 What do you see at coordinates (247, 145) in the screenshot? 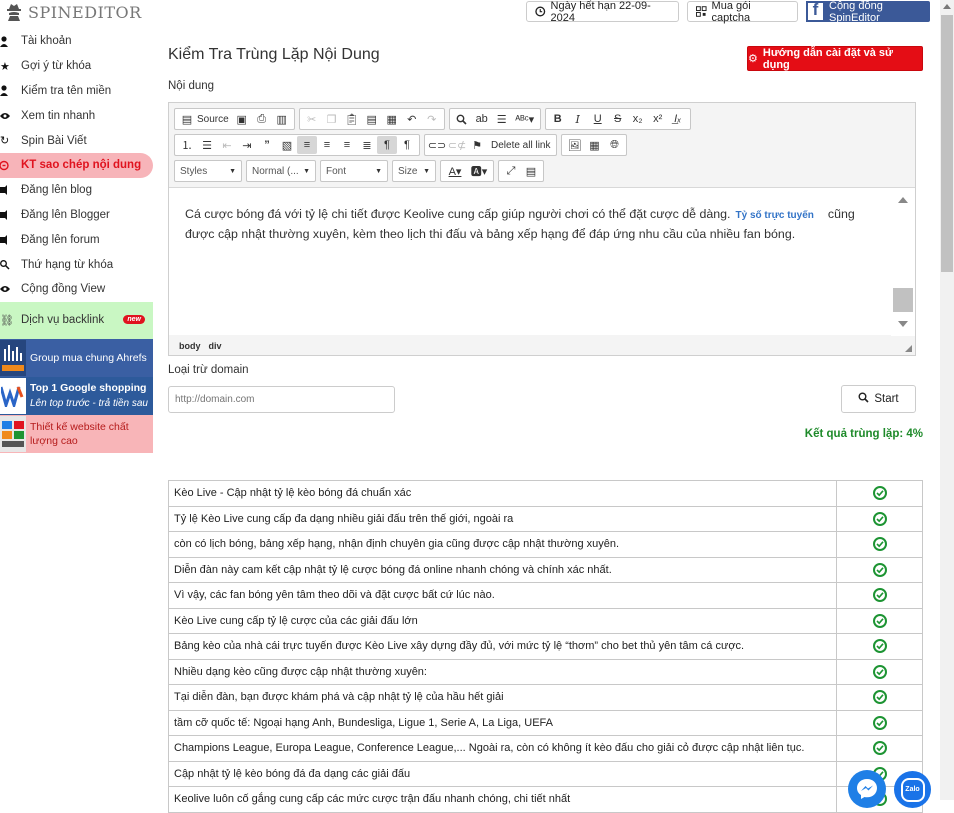
I see `indent-icon: ⇥` at bounding box center [247, 145].